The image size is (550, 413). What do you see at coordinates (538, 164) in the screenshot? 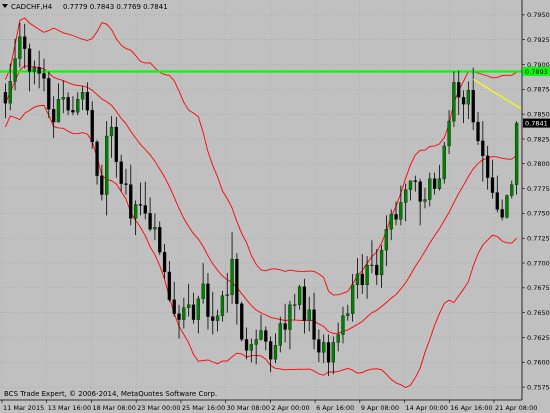
I see `y-tick-label: 0.7800` at bounding box center [538, 164].